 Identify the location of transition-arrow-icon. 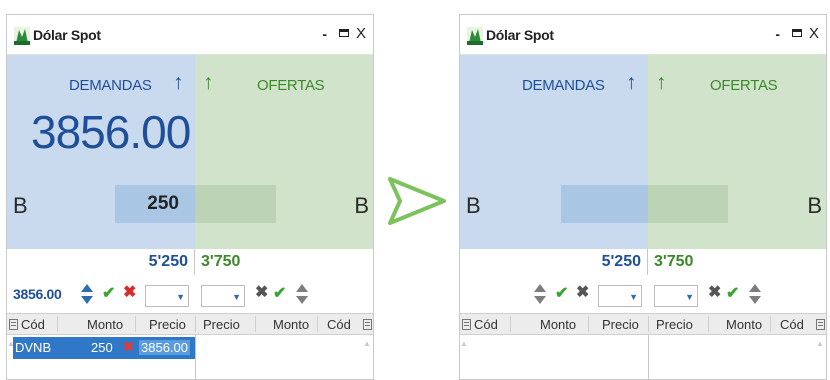
(417, 201).